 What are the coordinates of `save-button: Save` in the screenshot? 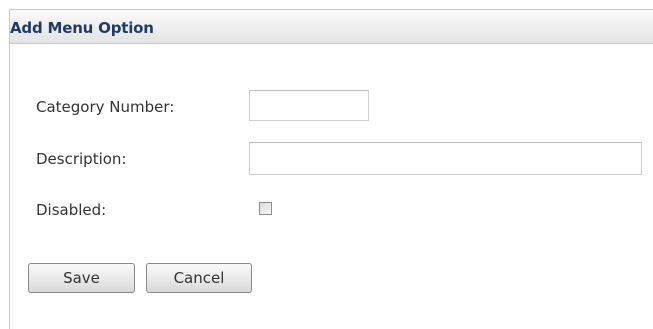 It's located at (81, 278).